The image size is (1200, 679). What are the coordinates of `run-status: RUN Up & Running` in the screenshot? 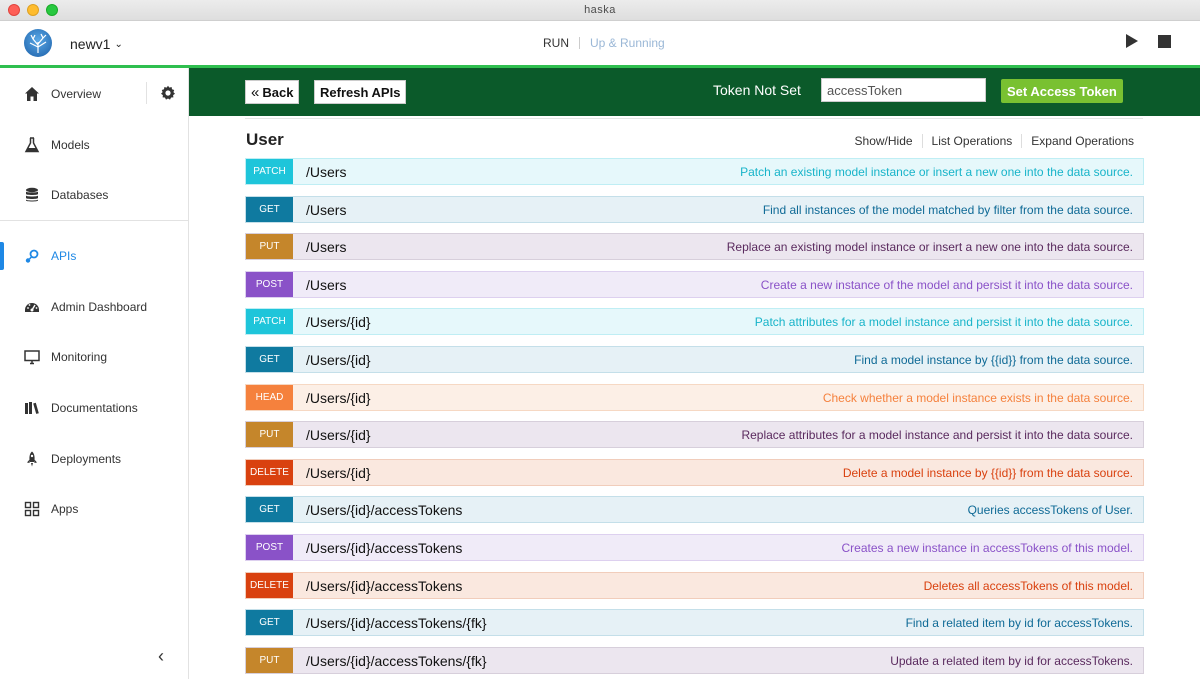 It's located at (604, 43).